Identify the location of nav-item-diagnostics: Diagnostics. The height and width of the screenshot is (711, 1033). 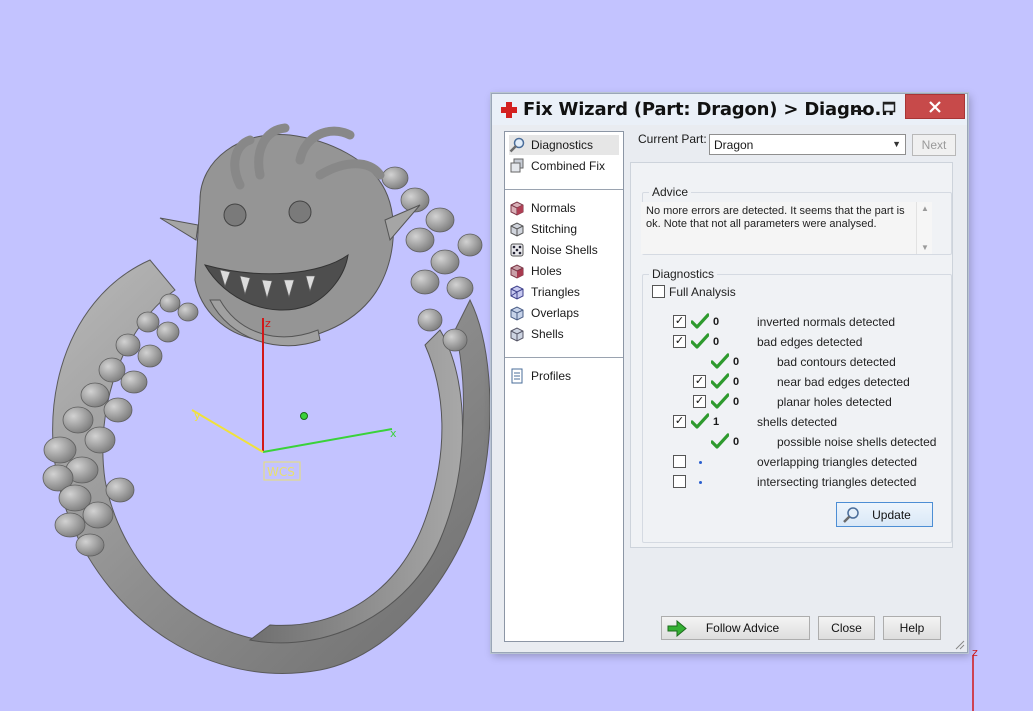
(564, 145).